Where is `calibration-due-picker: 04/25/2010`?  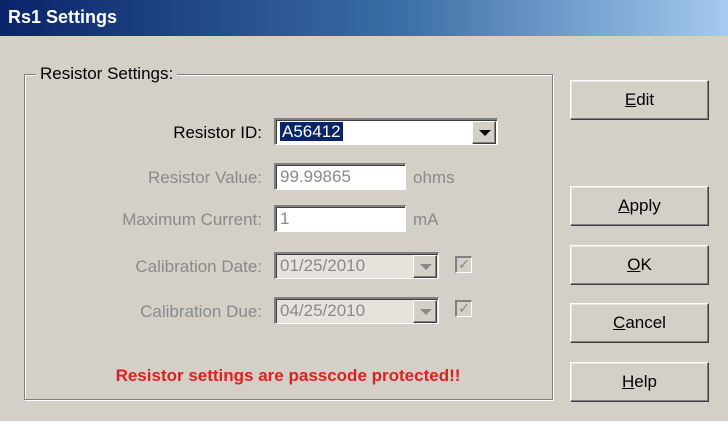 calibration-due-picker: 04/25/2010 is located at coordinates (356, 310).